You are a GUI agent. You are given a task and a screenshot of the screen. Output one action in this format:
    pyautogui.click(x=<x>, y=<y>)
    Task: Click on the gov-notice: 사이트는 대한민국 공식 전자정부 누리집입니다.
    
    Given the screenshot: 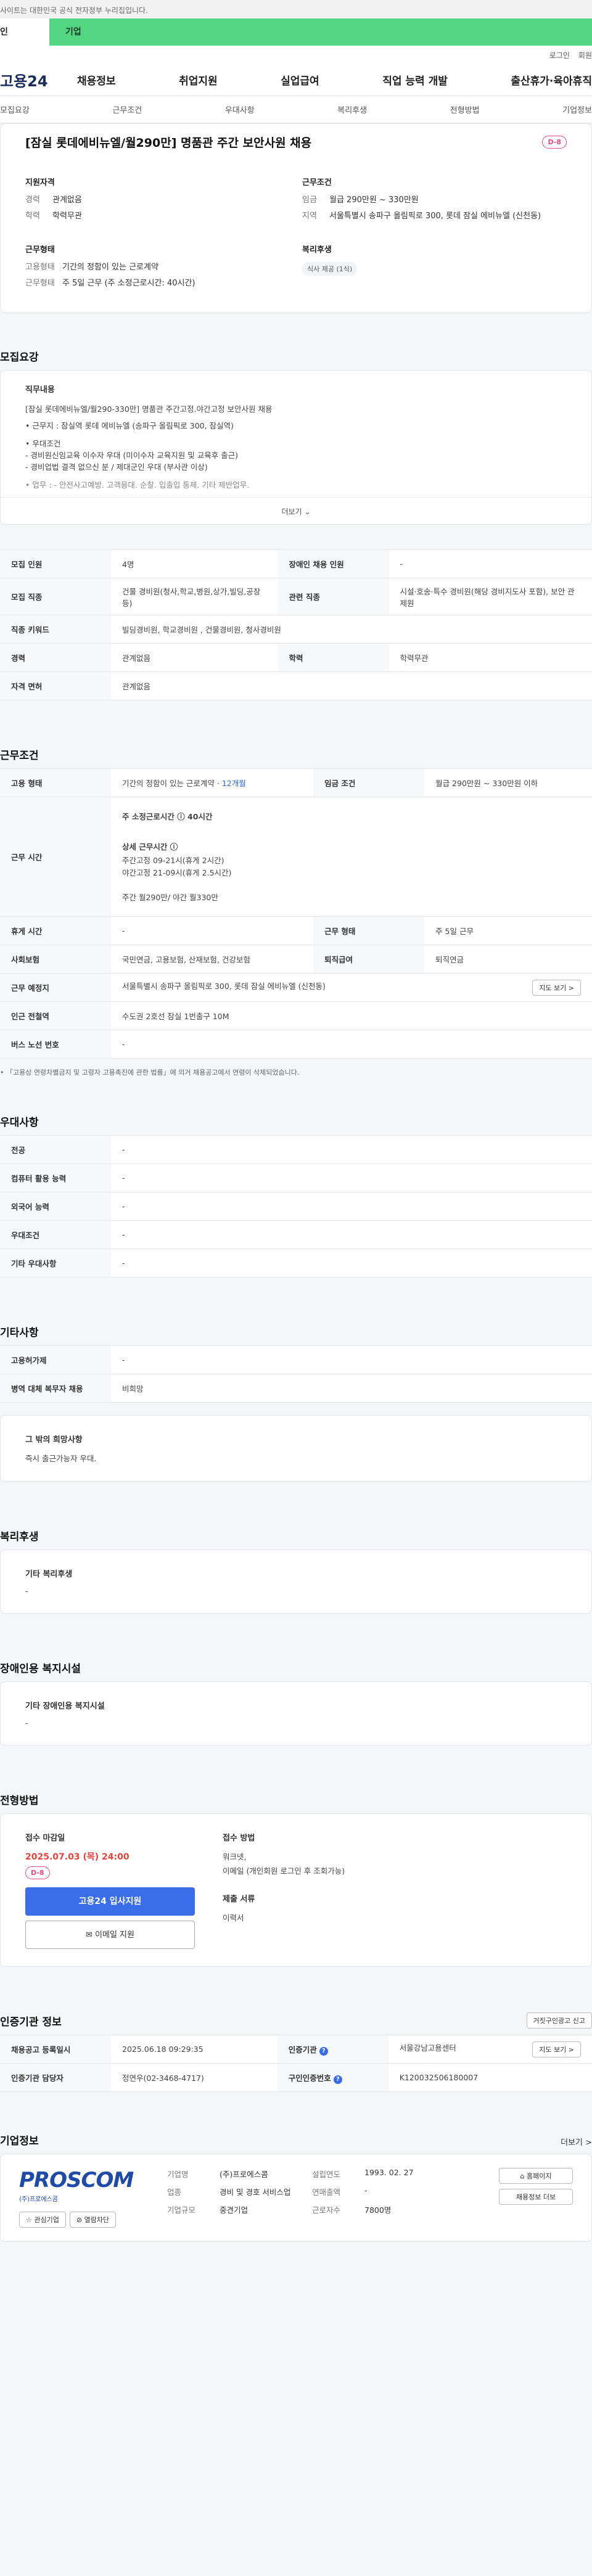 What is the action you would take?
    pyautogui.click(x=74, y=11)
    